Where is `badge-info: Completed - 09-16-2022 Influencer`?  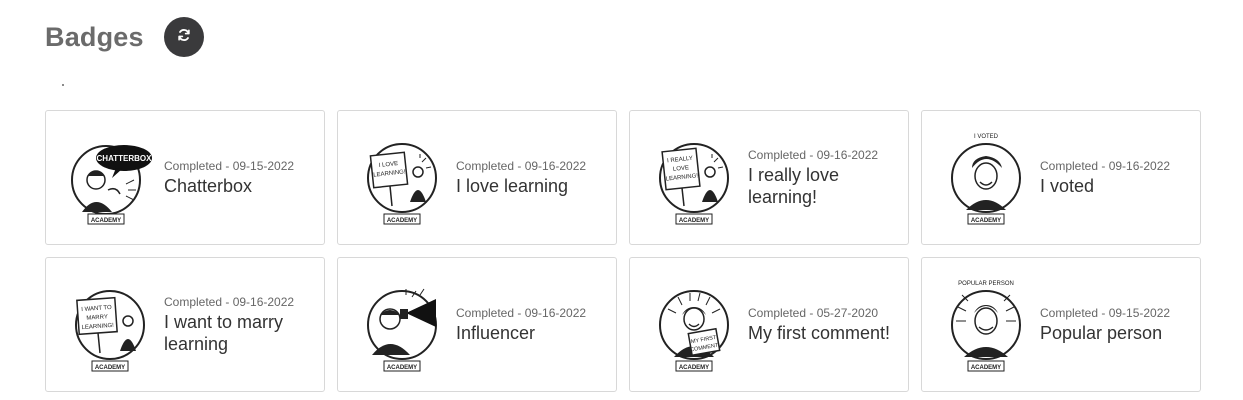
badge-info: Completed - 09-16-2022 Influencer is located at coordinates (521, 325).